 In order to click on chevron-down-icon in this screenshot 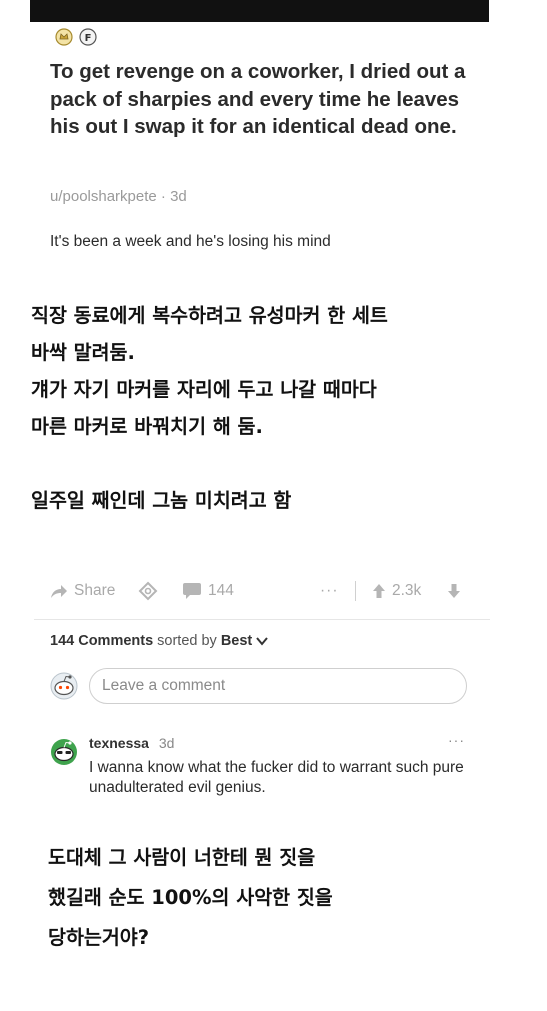, I will do `click(262, 641)`.